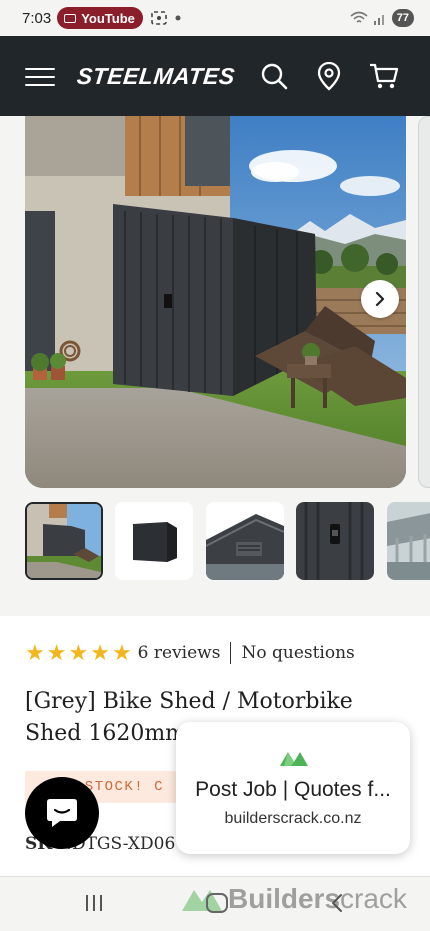 The image size is (430, 931). I want to click on battery-indicator: 77, so click(402, 18).